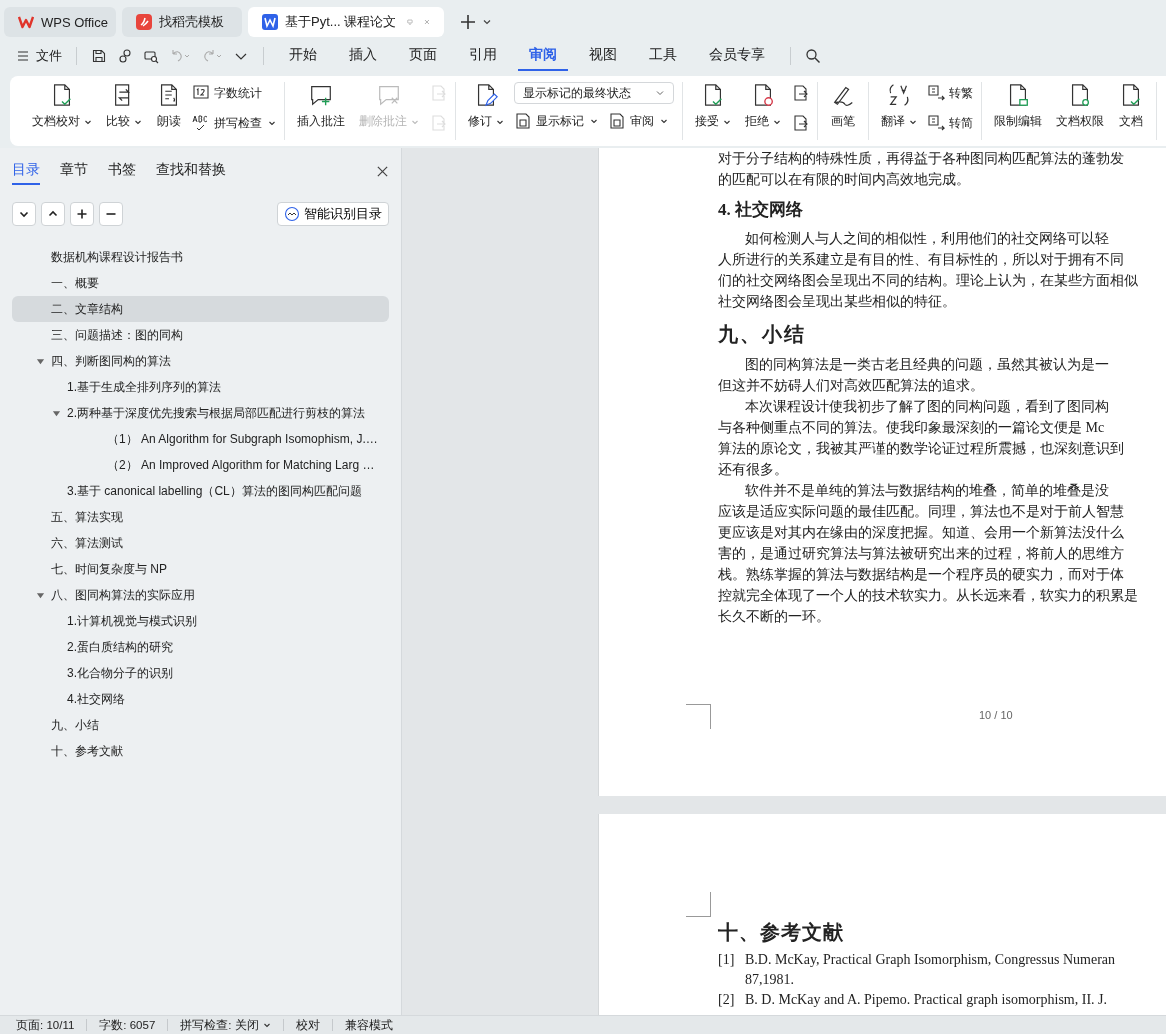 This screenshot has height=1034, width=1166. What do you see at coordinates (127, 1025) in the screenshot?
I see `status-item: 字数: 6057` at bounding box center [127, 1025].